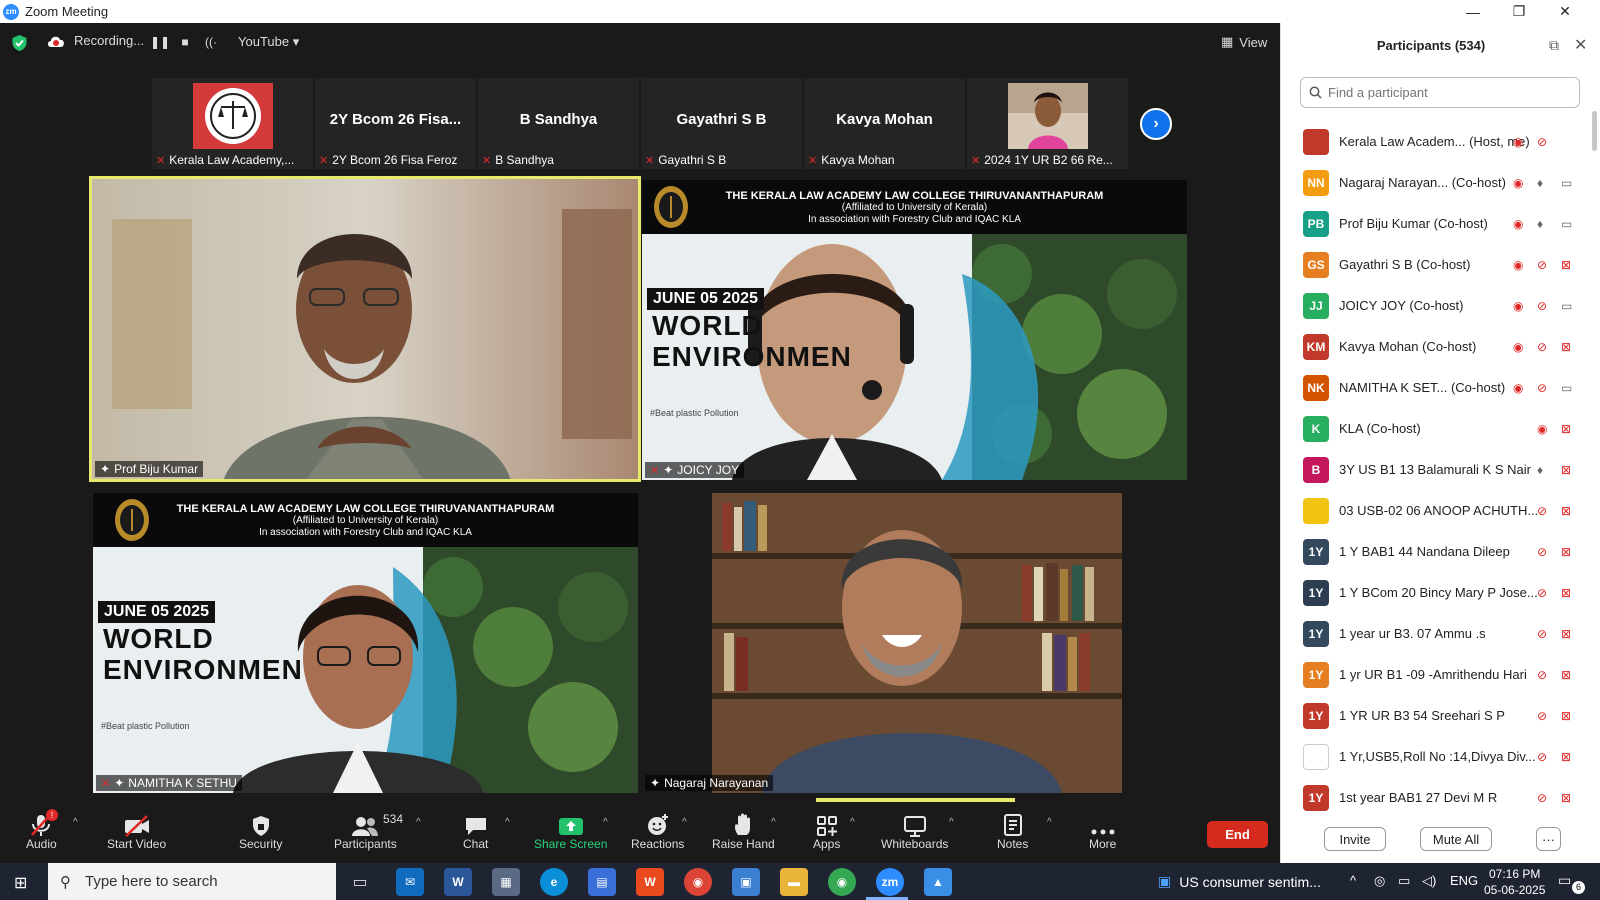 The height and width of the screenshot is (900, 1600). Describe the element at coordinates (1440, 428) in the screenshot. I see `participant-row: K KLA (Co-host) ◉ ⊠` at that location.